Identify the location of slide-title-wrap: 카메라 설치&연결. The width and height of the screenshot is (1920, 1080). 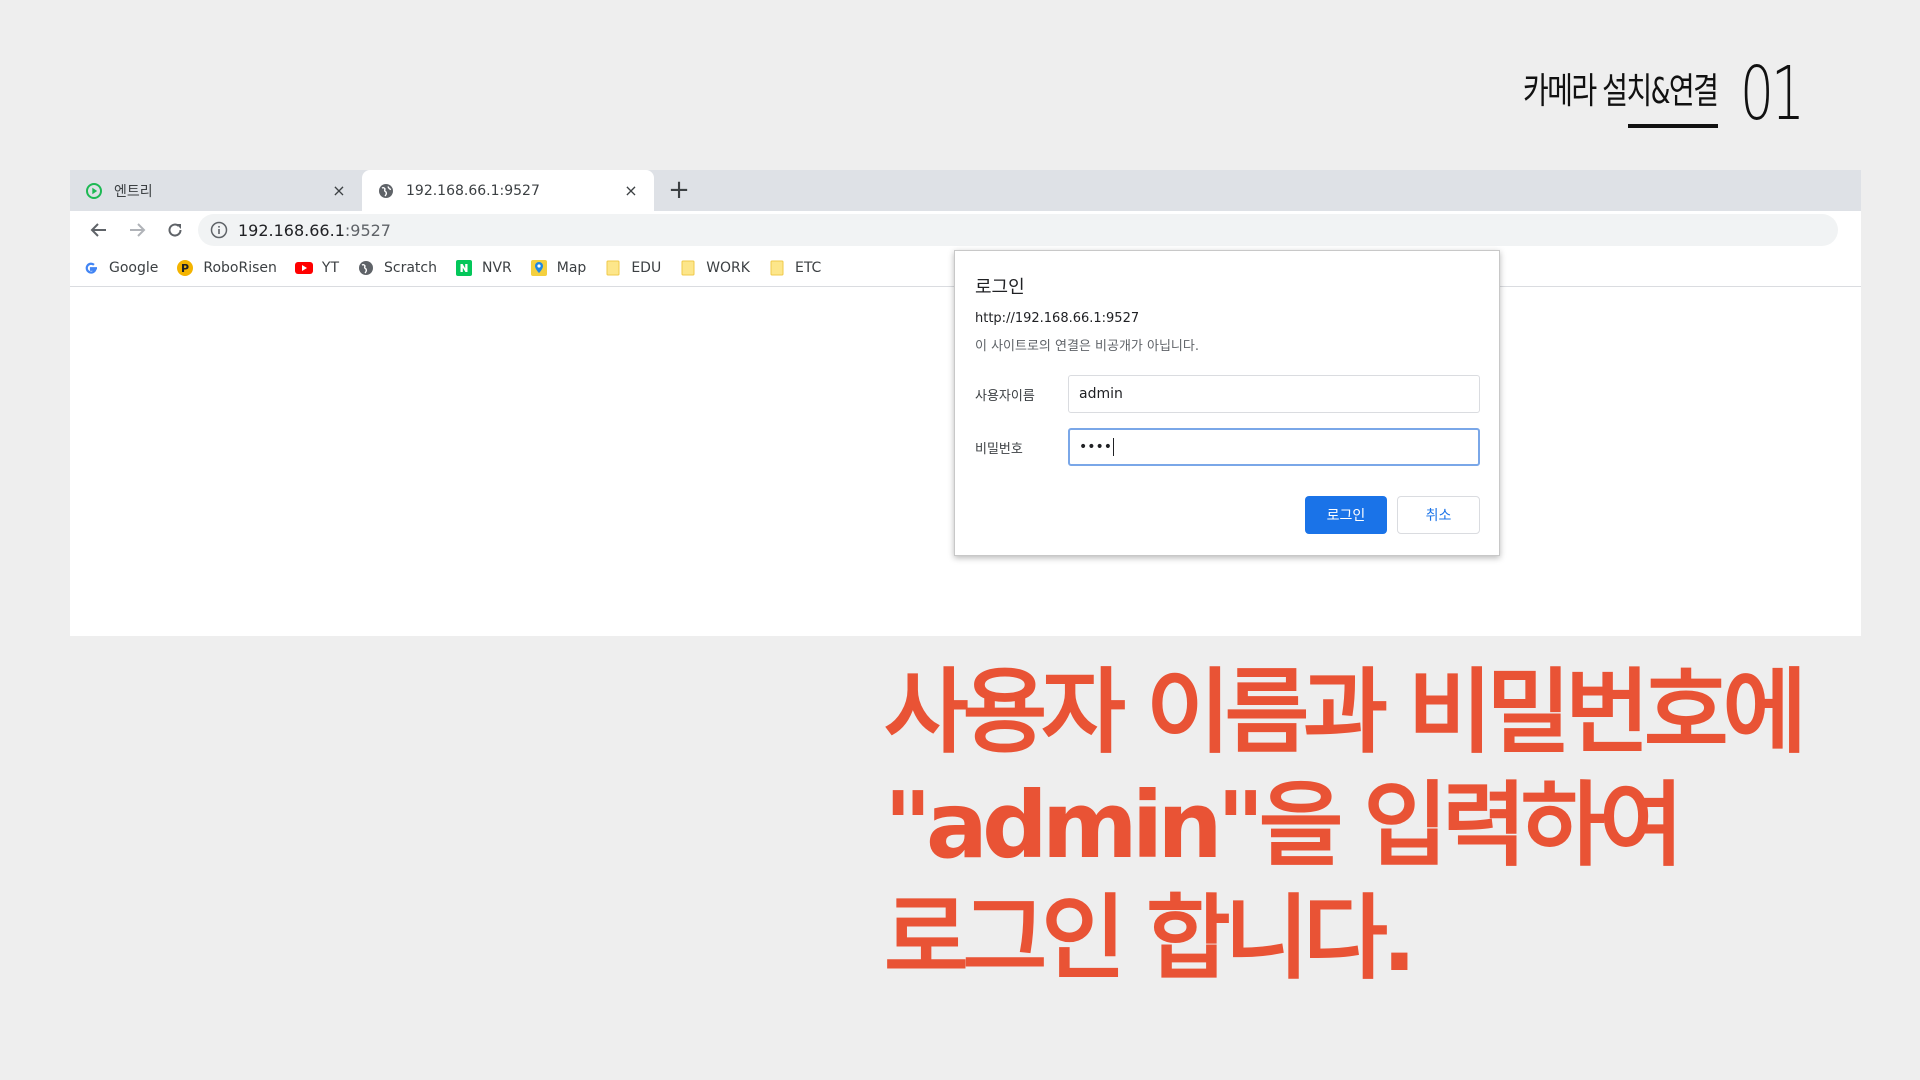
(1593, 93).